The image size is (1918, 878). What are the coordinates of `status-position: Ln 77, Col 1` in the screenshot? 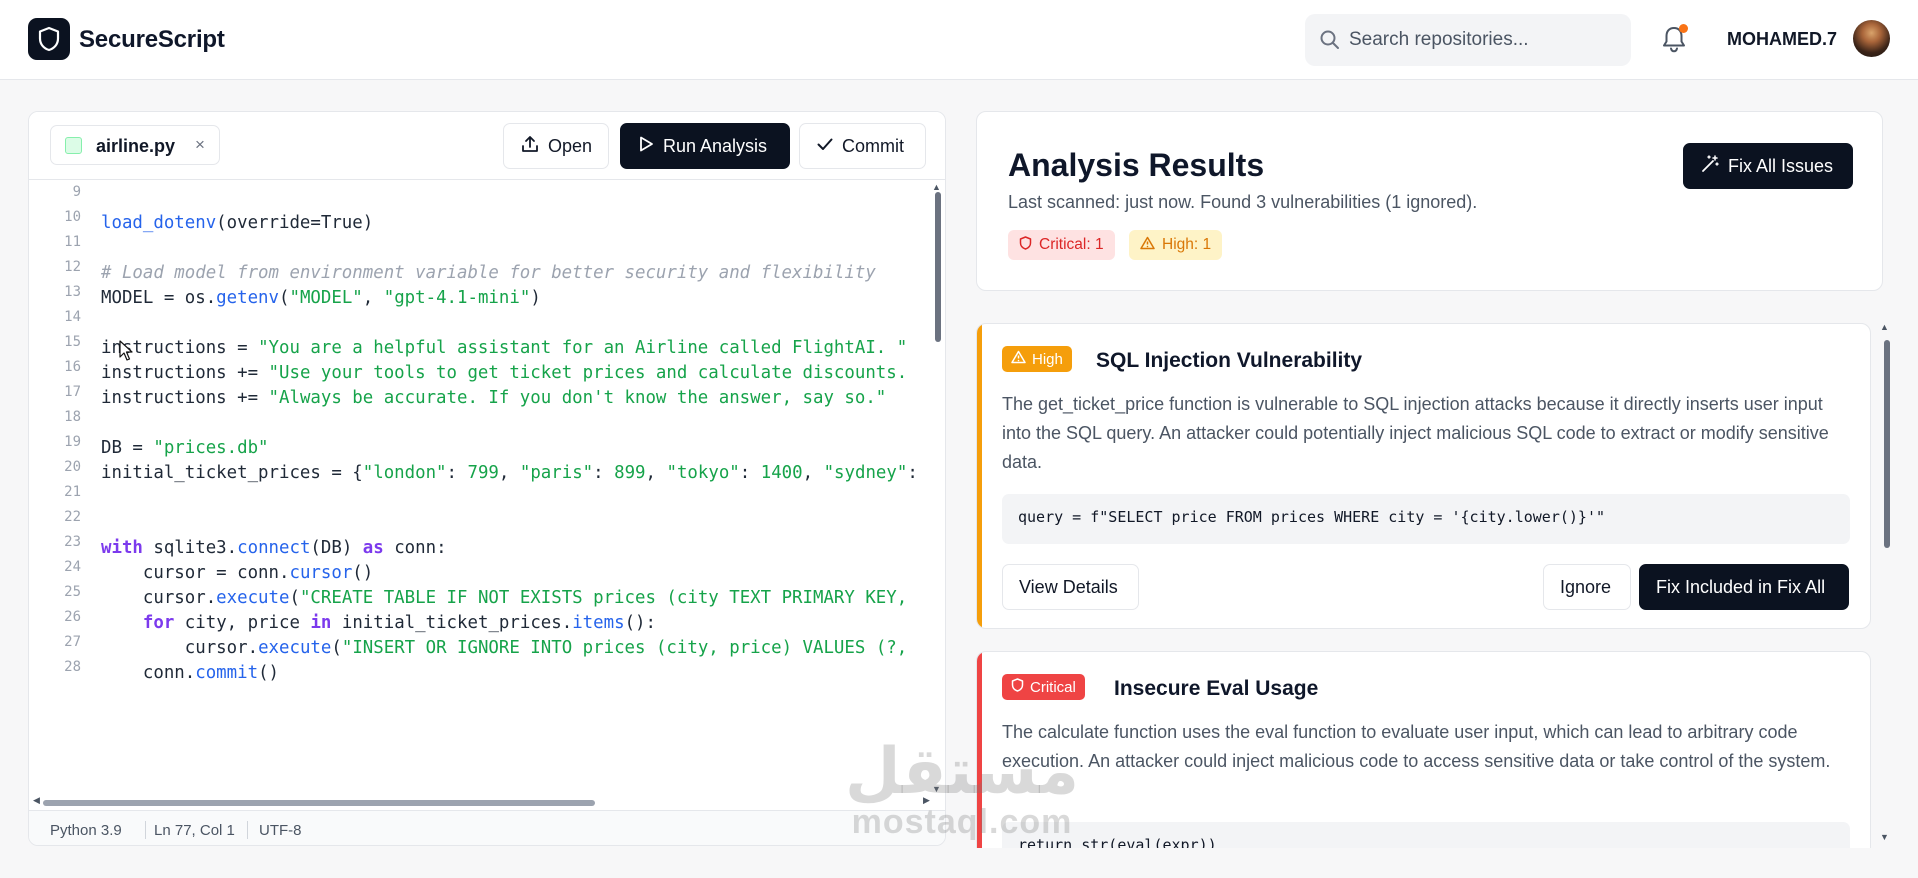 It's located at (194, 830).